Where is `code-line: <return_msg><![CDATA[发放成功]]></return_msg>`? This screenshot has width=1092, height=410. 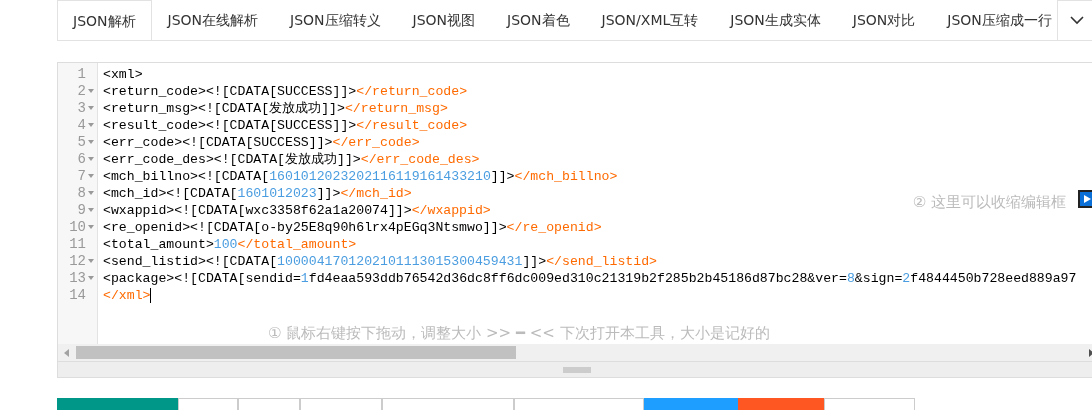
code-line: <return_msg><![CDATA[发放成功]]></return_msg> is located at coordinates (275, 108).